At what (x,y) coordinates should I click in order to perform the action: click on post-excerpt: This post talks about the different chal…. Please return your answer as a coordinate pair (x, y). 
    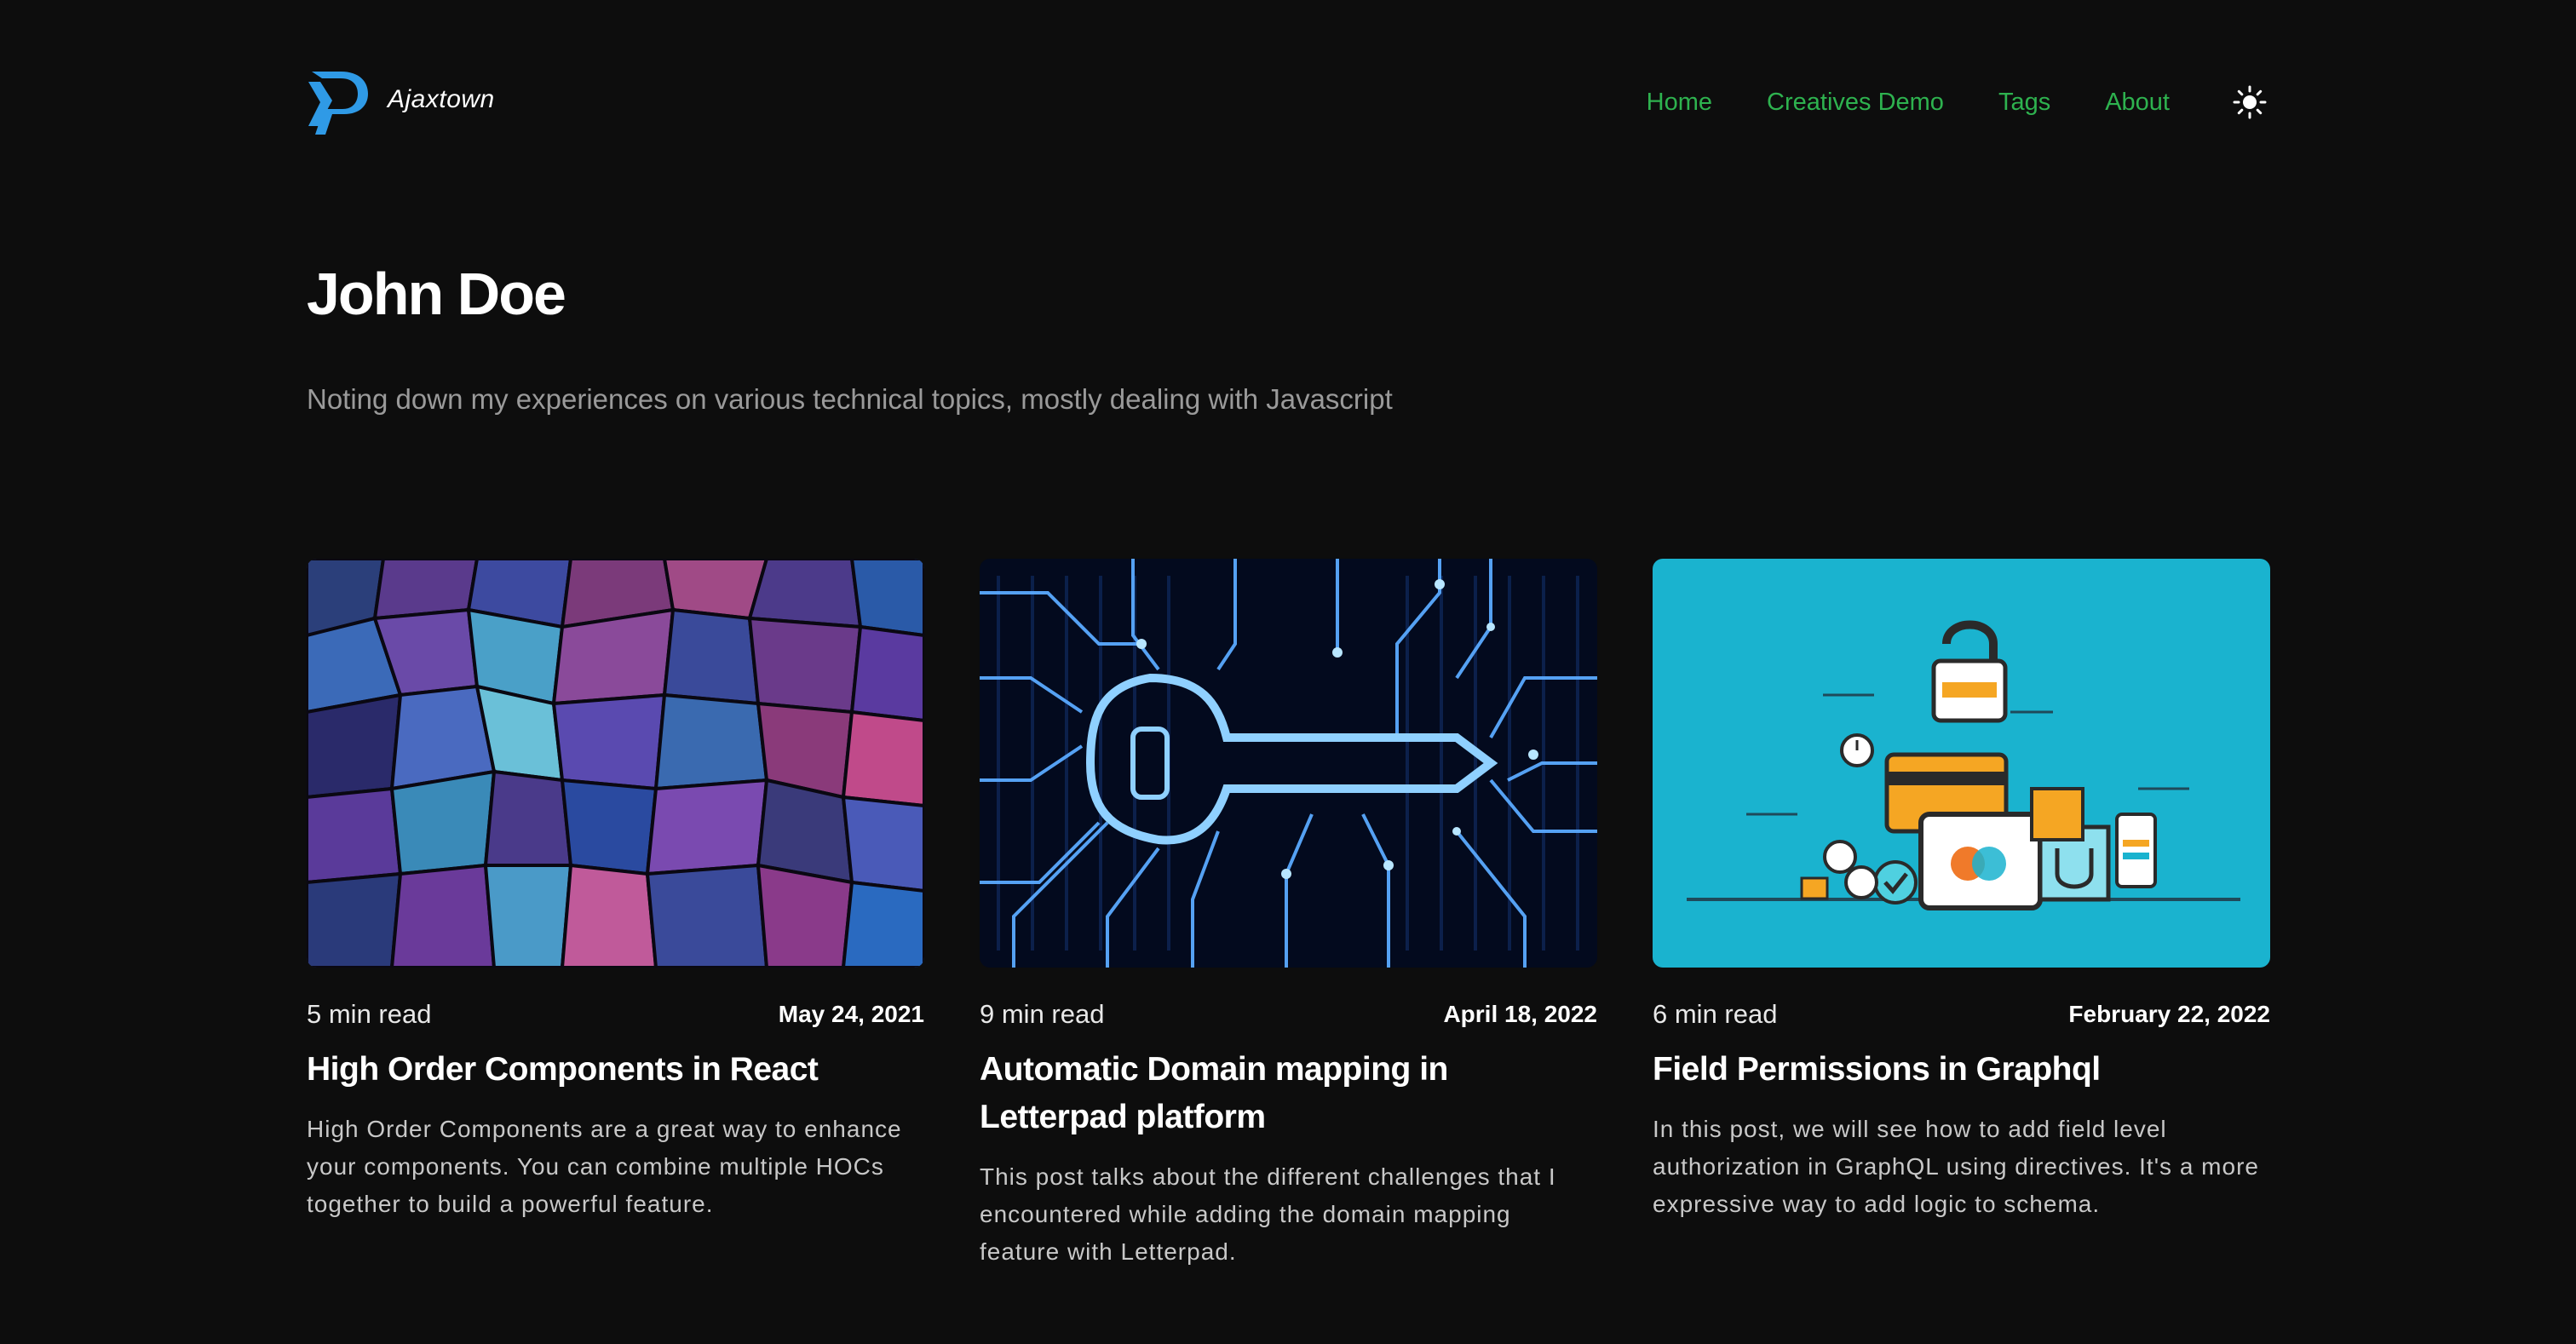
    Looking at the image, I should click on (1268, 1214).